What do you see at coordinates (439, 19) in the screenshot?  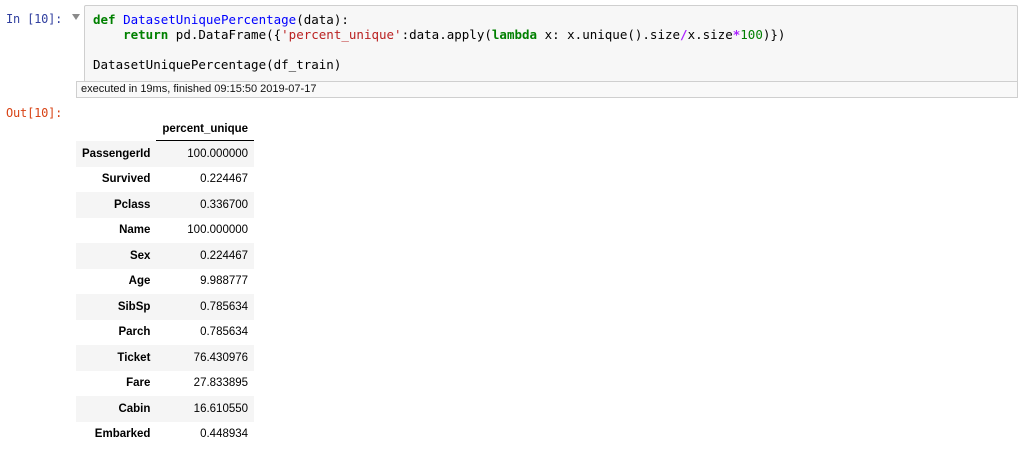 I see `code-line: def DatasetUniquePercentage(data):` at bounding box center [439, 19].